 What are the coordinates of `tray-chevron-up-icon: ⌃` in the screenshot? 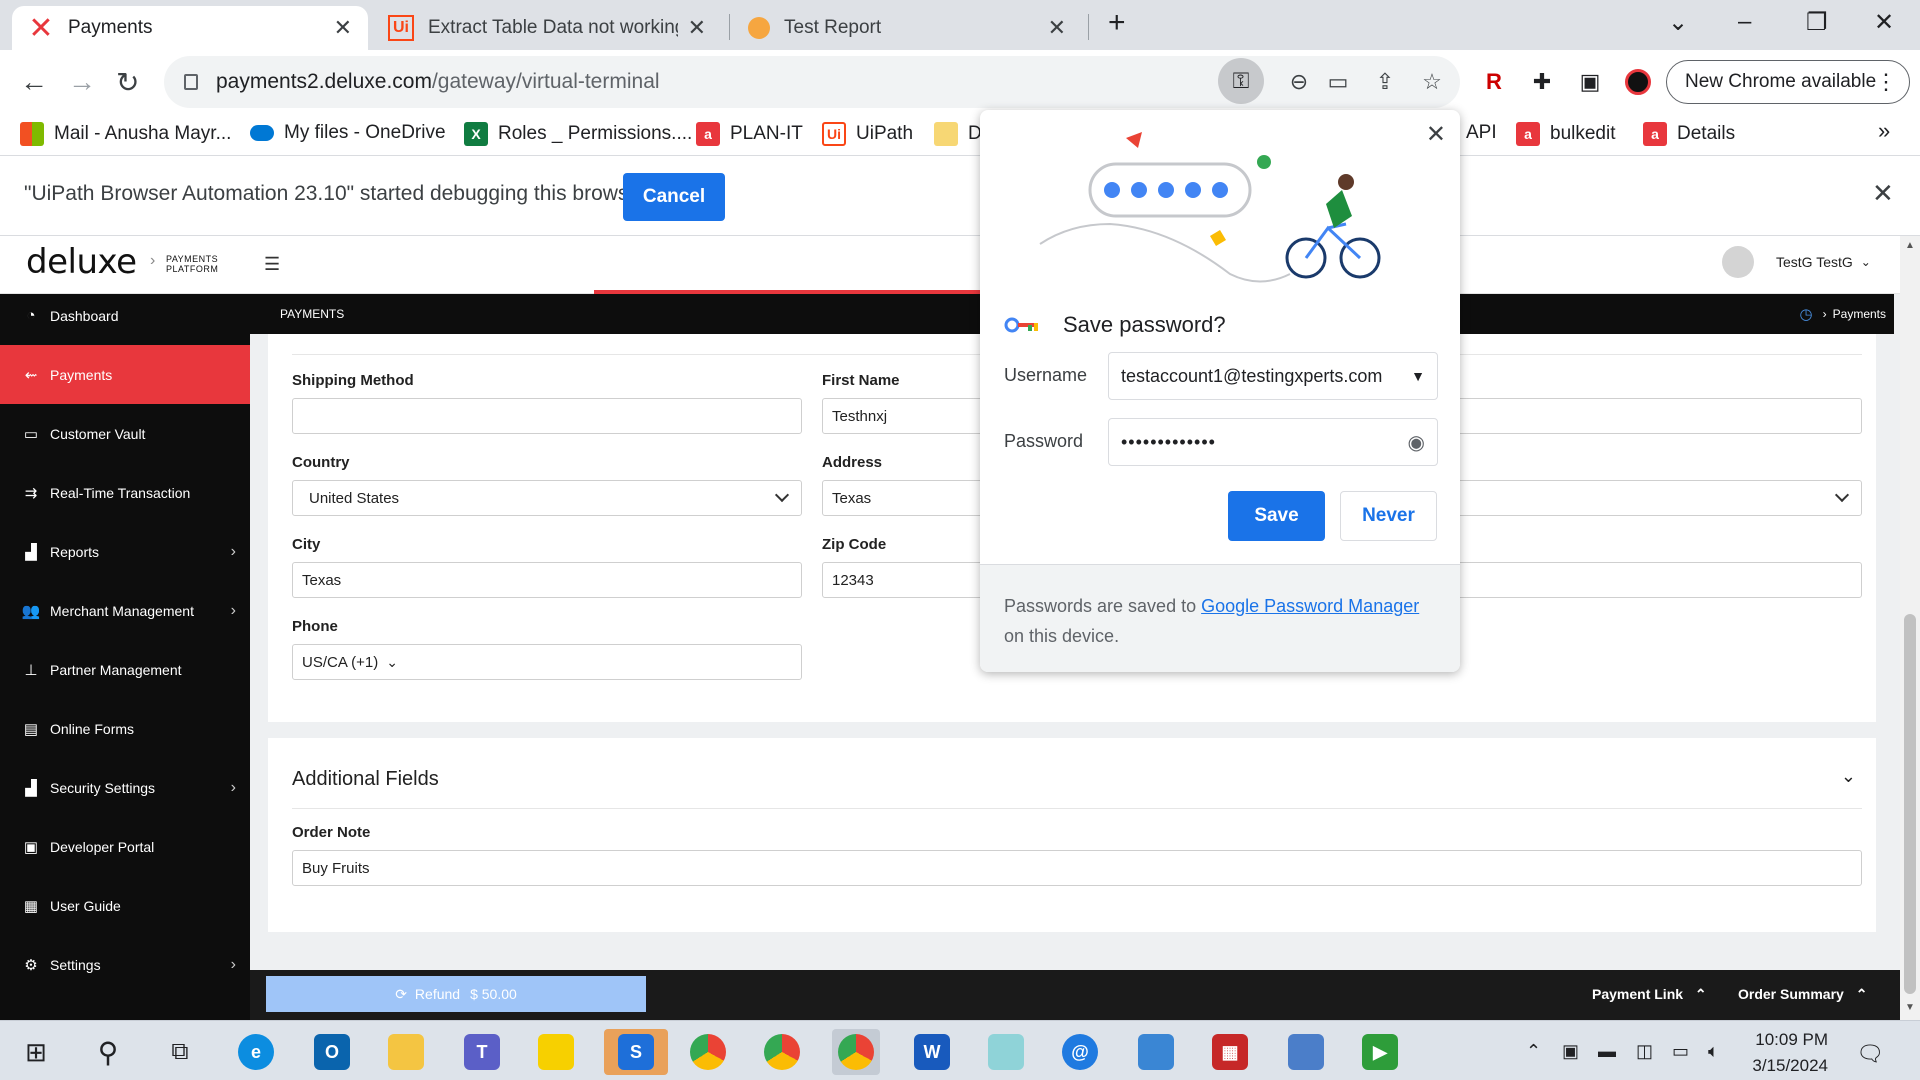 It's located at (1533, 1051).